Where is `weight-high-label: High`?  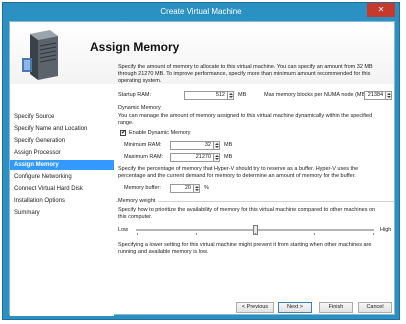 weight-high-label: High is located at coordinates (386, 230).